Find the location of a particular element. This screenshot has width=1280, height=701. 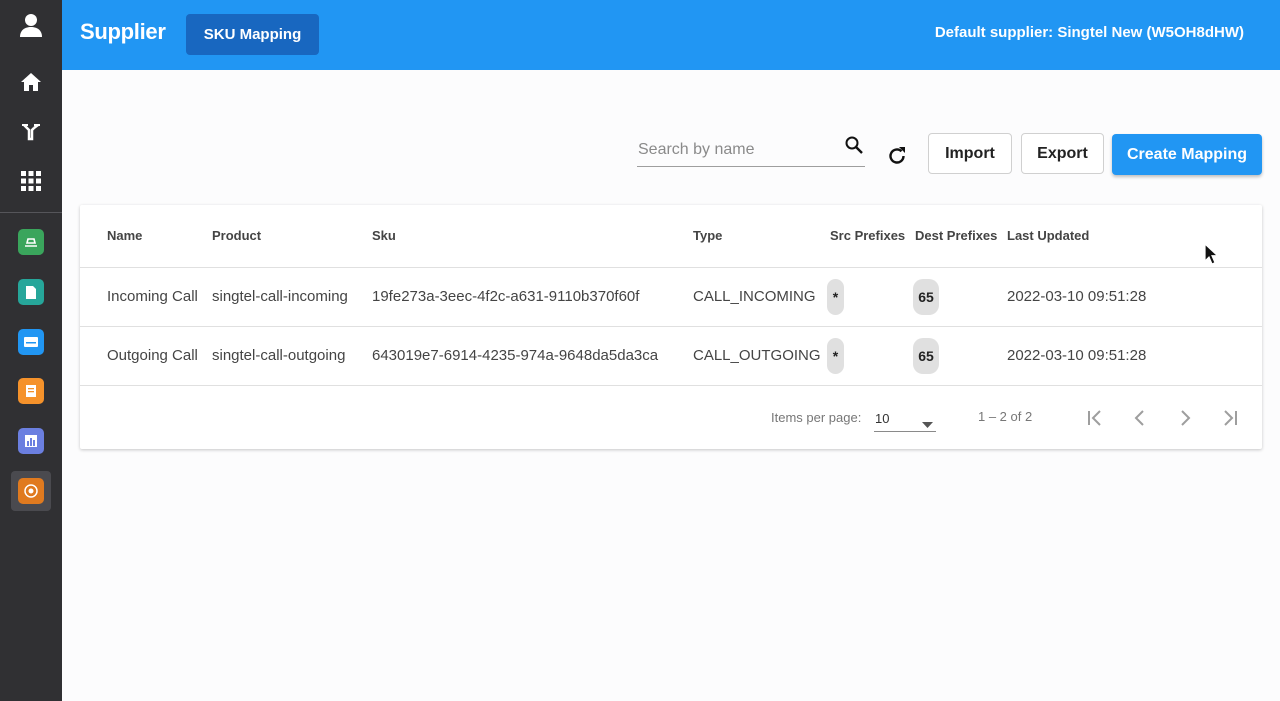

app-orange-invoice-icon is located at coordinates (31, 391).